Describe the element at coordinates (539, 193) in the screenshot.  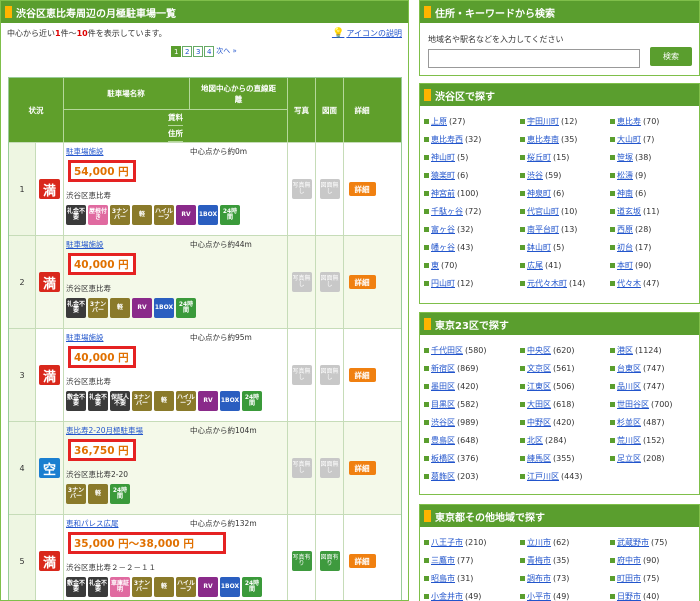
I see `area-link: 神泉町` at that location.